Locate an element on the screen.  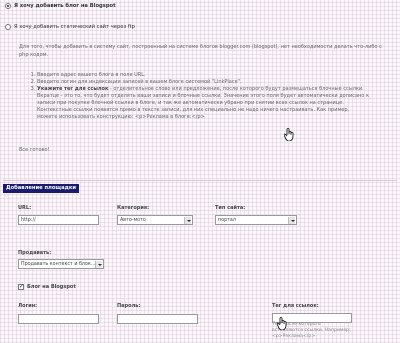
sell-label: Продавать: is located at coordinates (35, 253).